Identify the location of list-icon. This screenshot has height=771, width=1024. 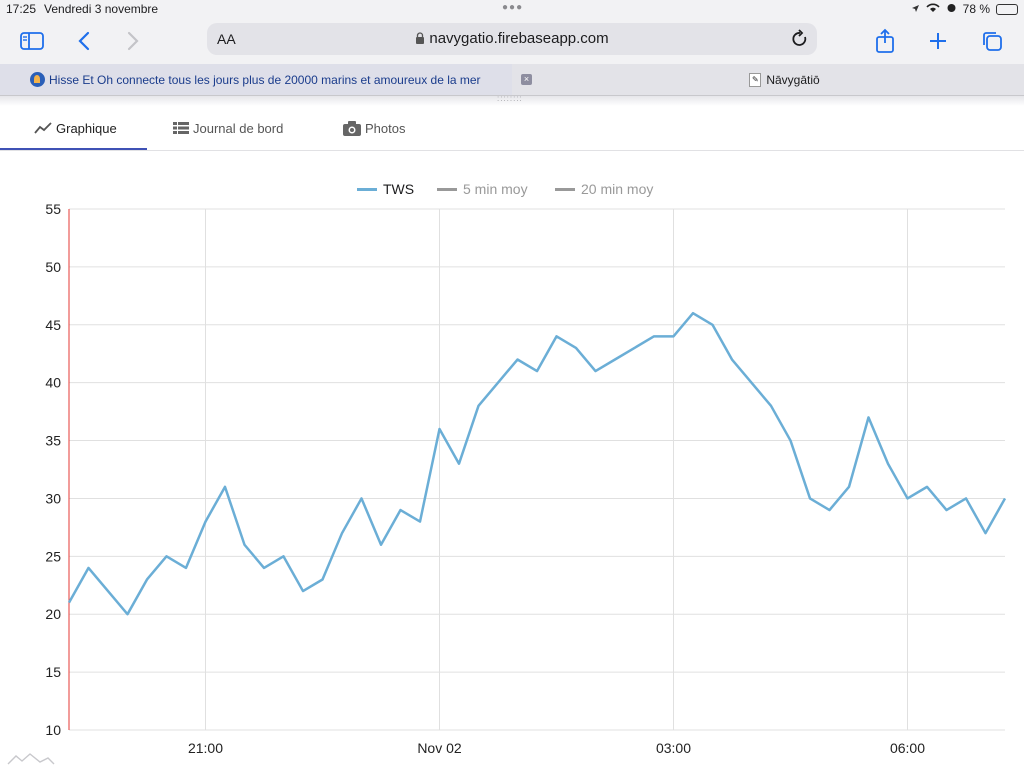
(181, 128).